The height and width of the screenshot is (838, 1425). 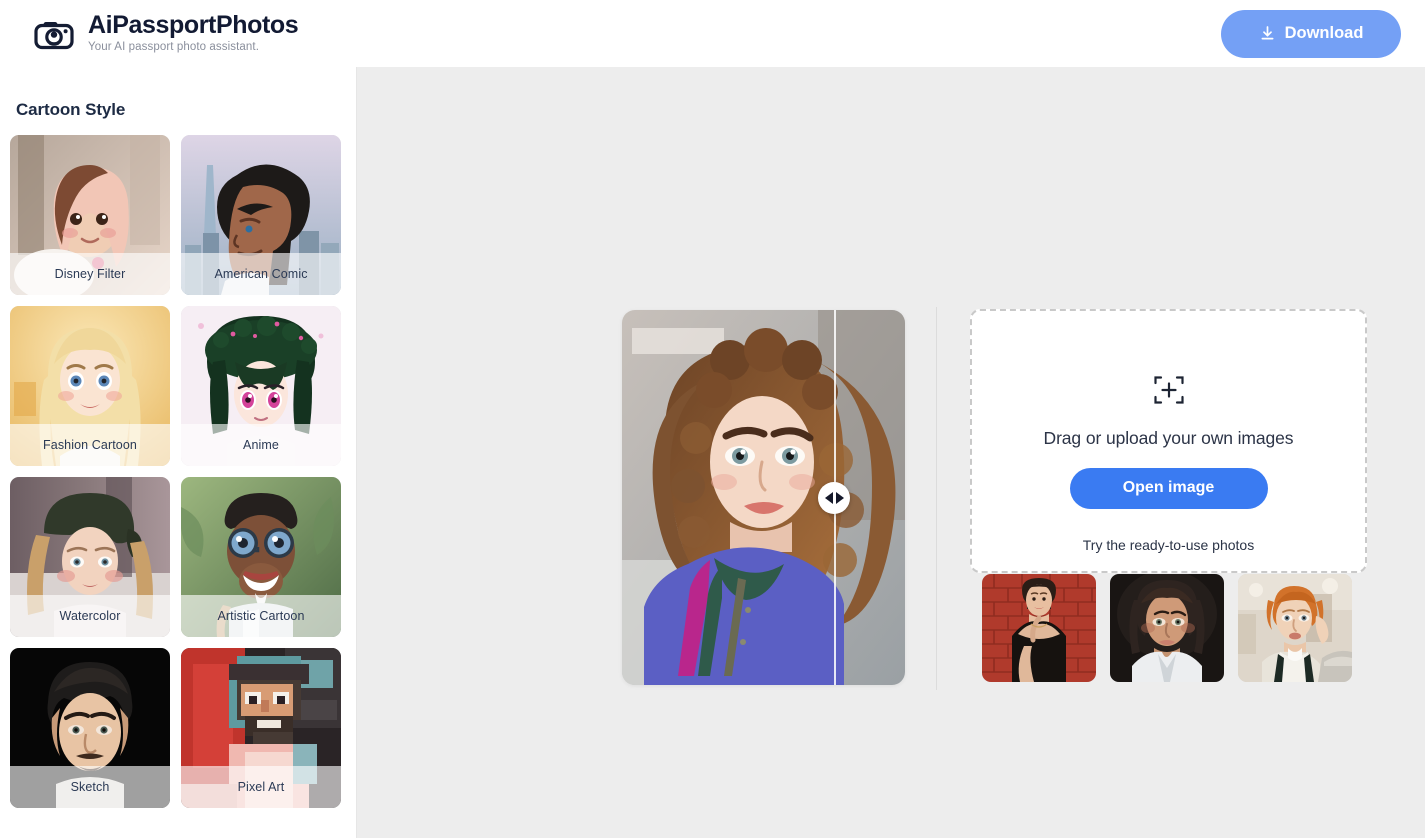 I want to click on comparison-slider-handle, so click(x=834, y=497).